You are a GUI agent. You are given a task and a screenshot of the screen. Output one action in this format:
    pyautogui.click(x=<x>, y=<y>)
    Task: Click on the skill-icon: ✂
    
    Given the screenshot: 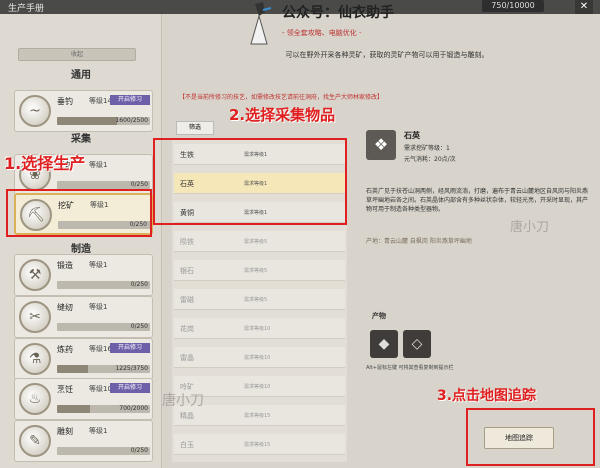 What is the action you would take?
    pyautogui.click(x=35, y=317)
    